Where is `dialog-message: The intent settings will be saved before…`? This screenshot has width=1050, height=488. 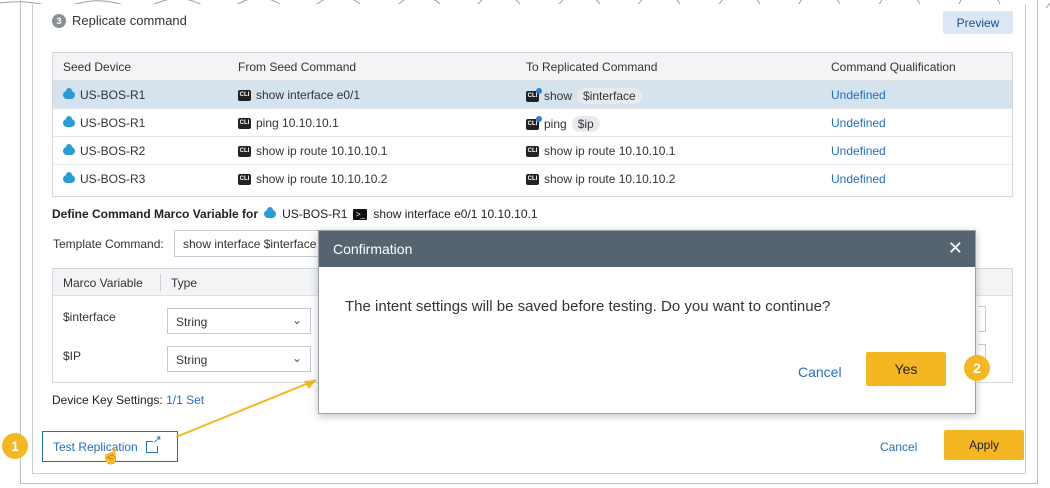
dialog-message: The intent settings will be saved before… is located at coordinates (588, 306).